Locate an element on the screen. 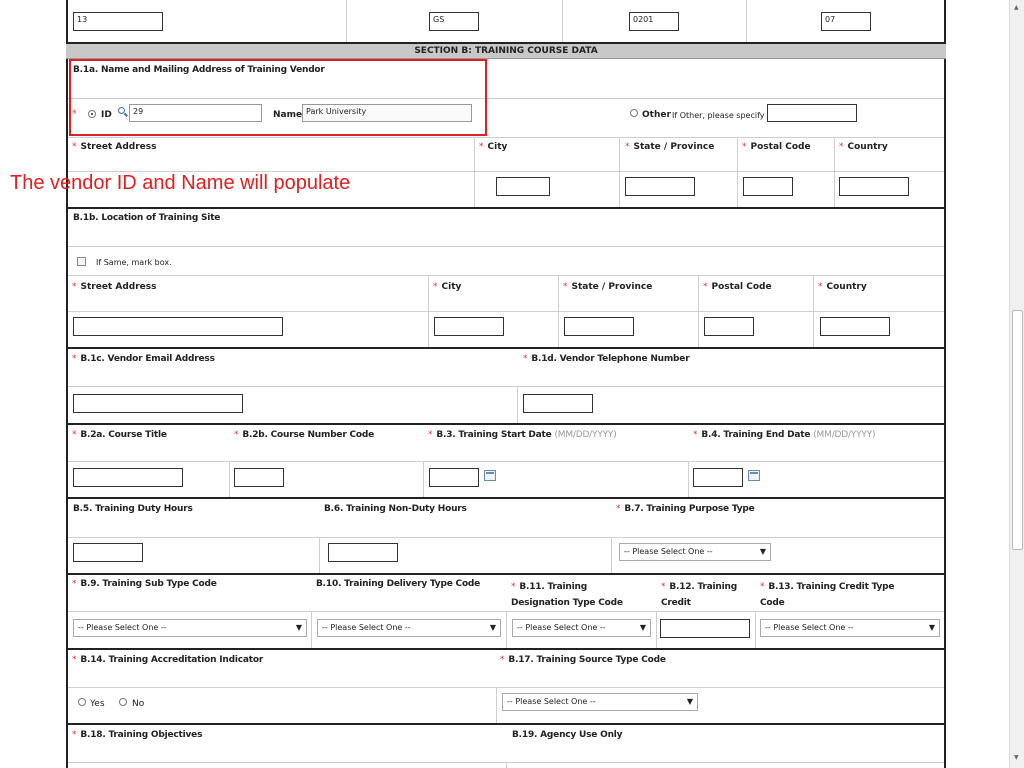  b5-label: B.5. Training Duty Hours is located at coordinates (133, 509).